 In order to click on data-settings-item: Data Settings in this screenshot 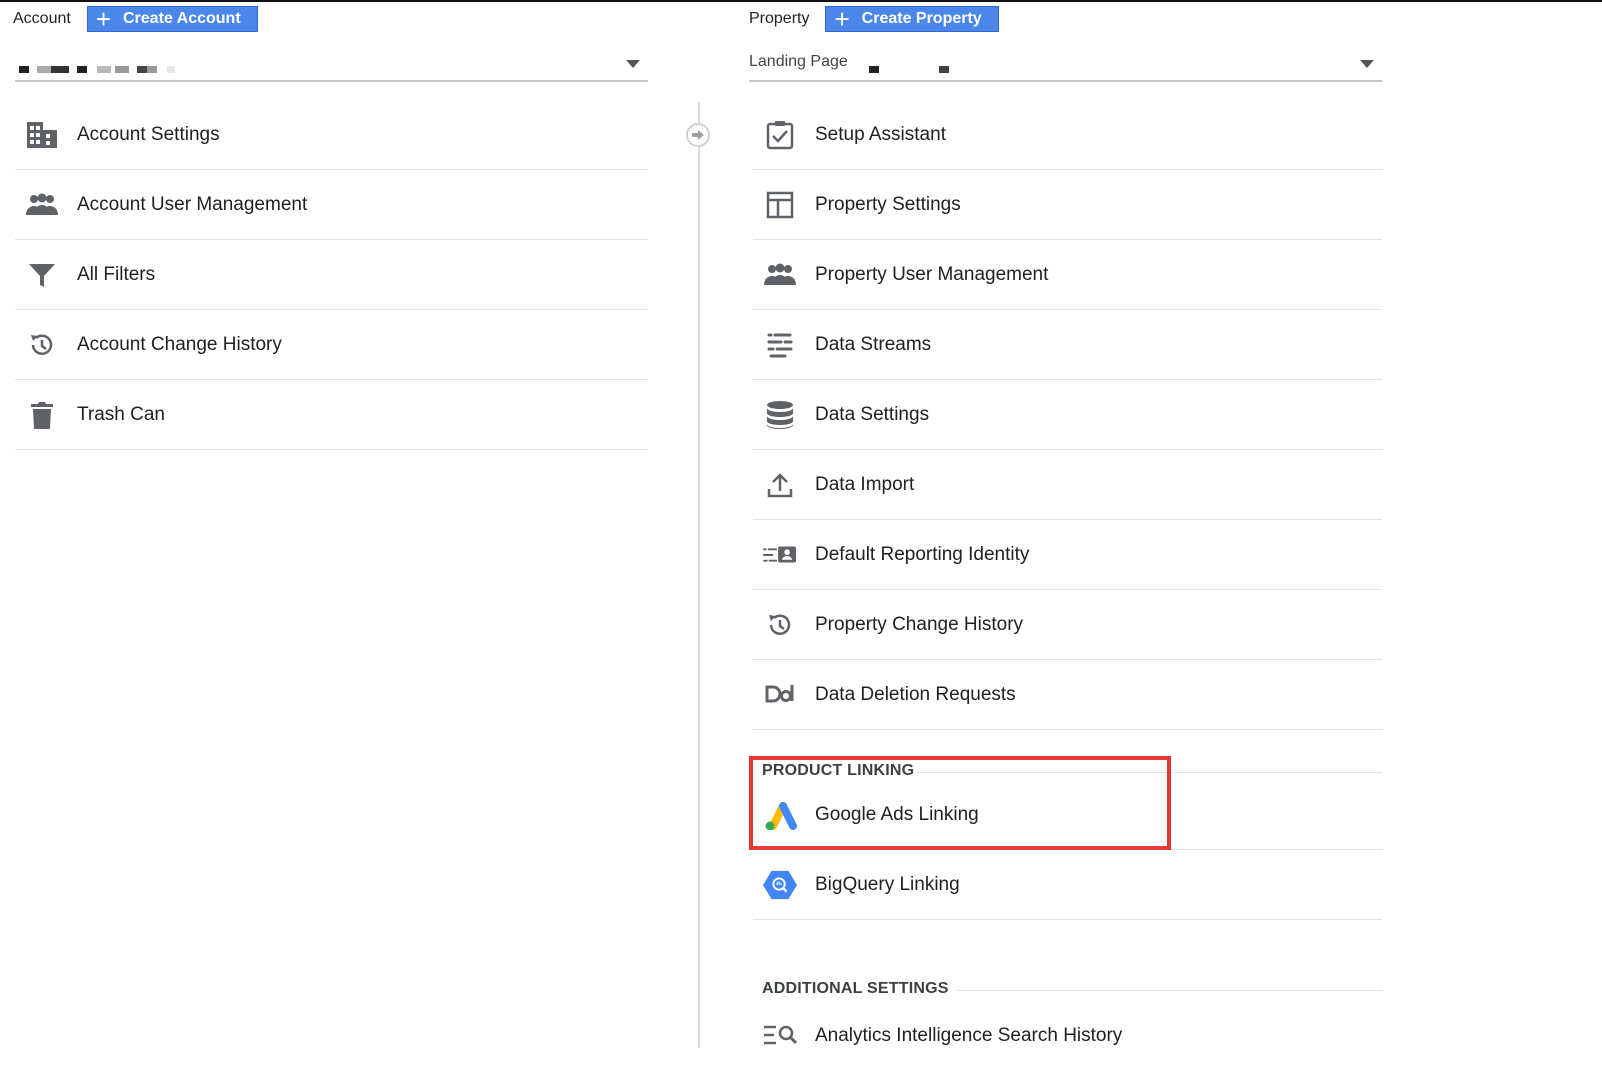, I will do `click(1067, 415)`.